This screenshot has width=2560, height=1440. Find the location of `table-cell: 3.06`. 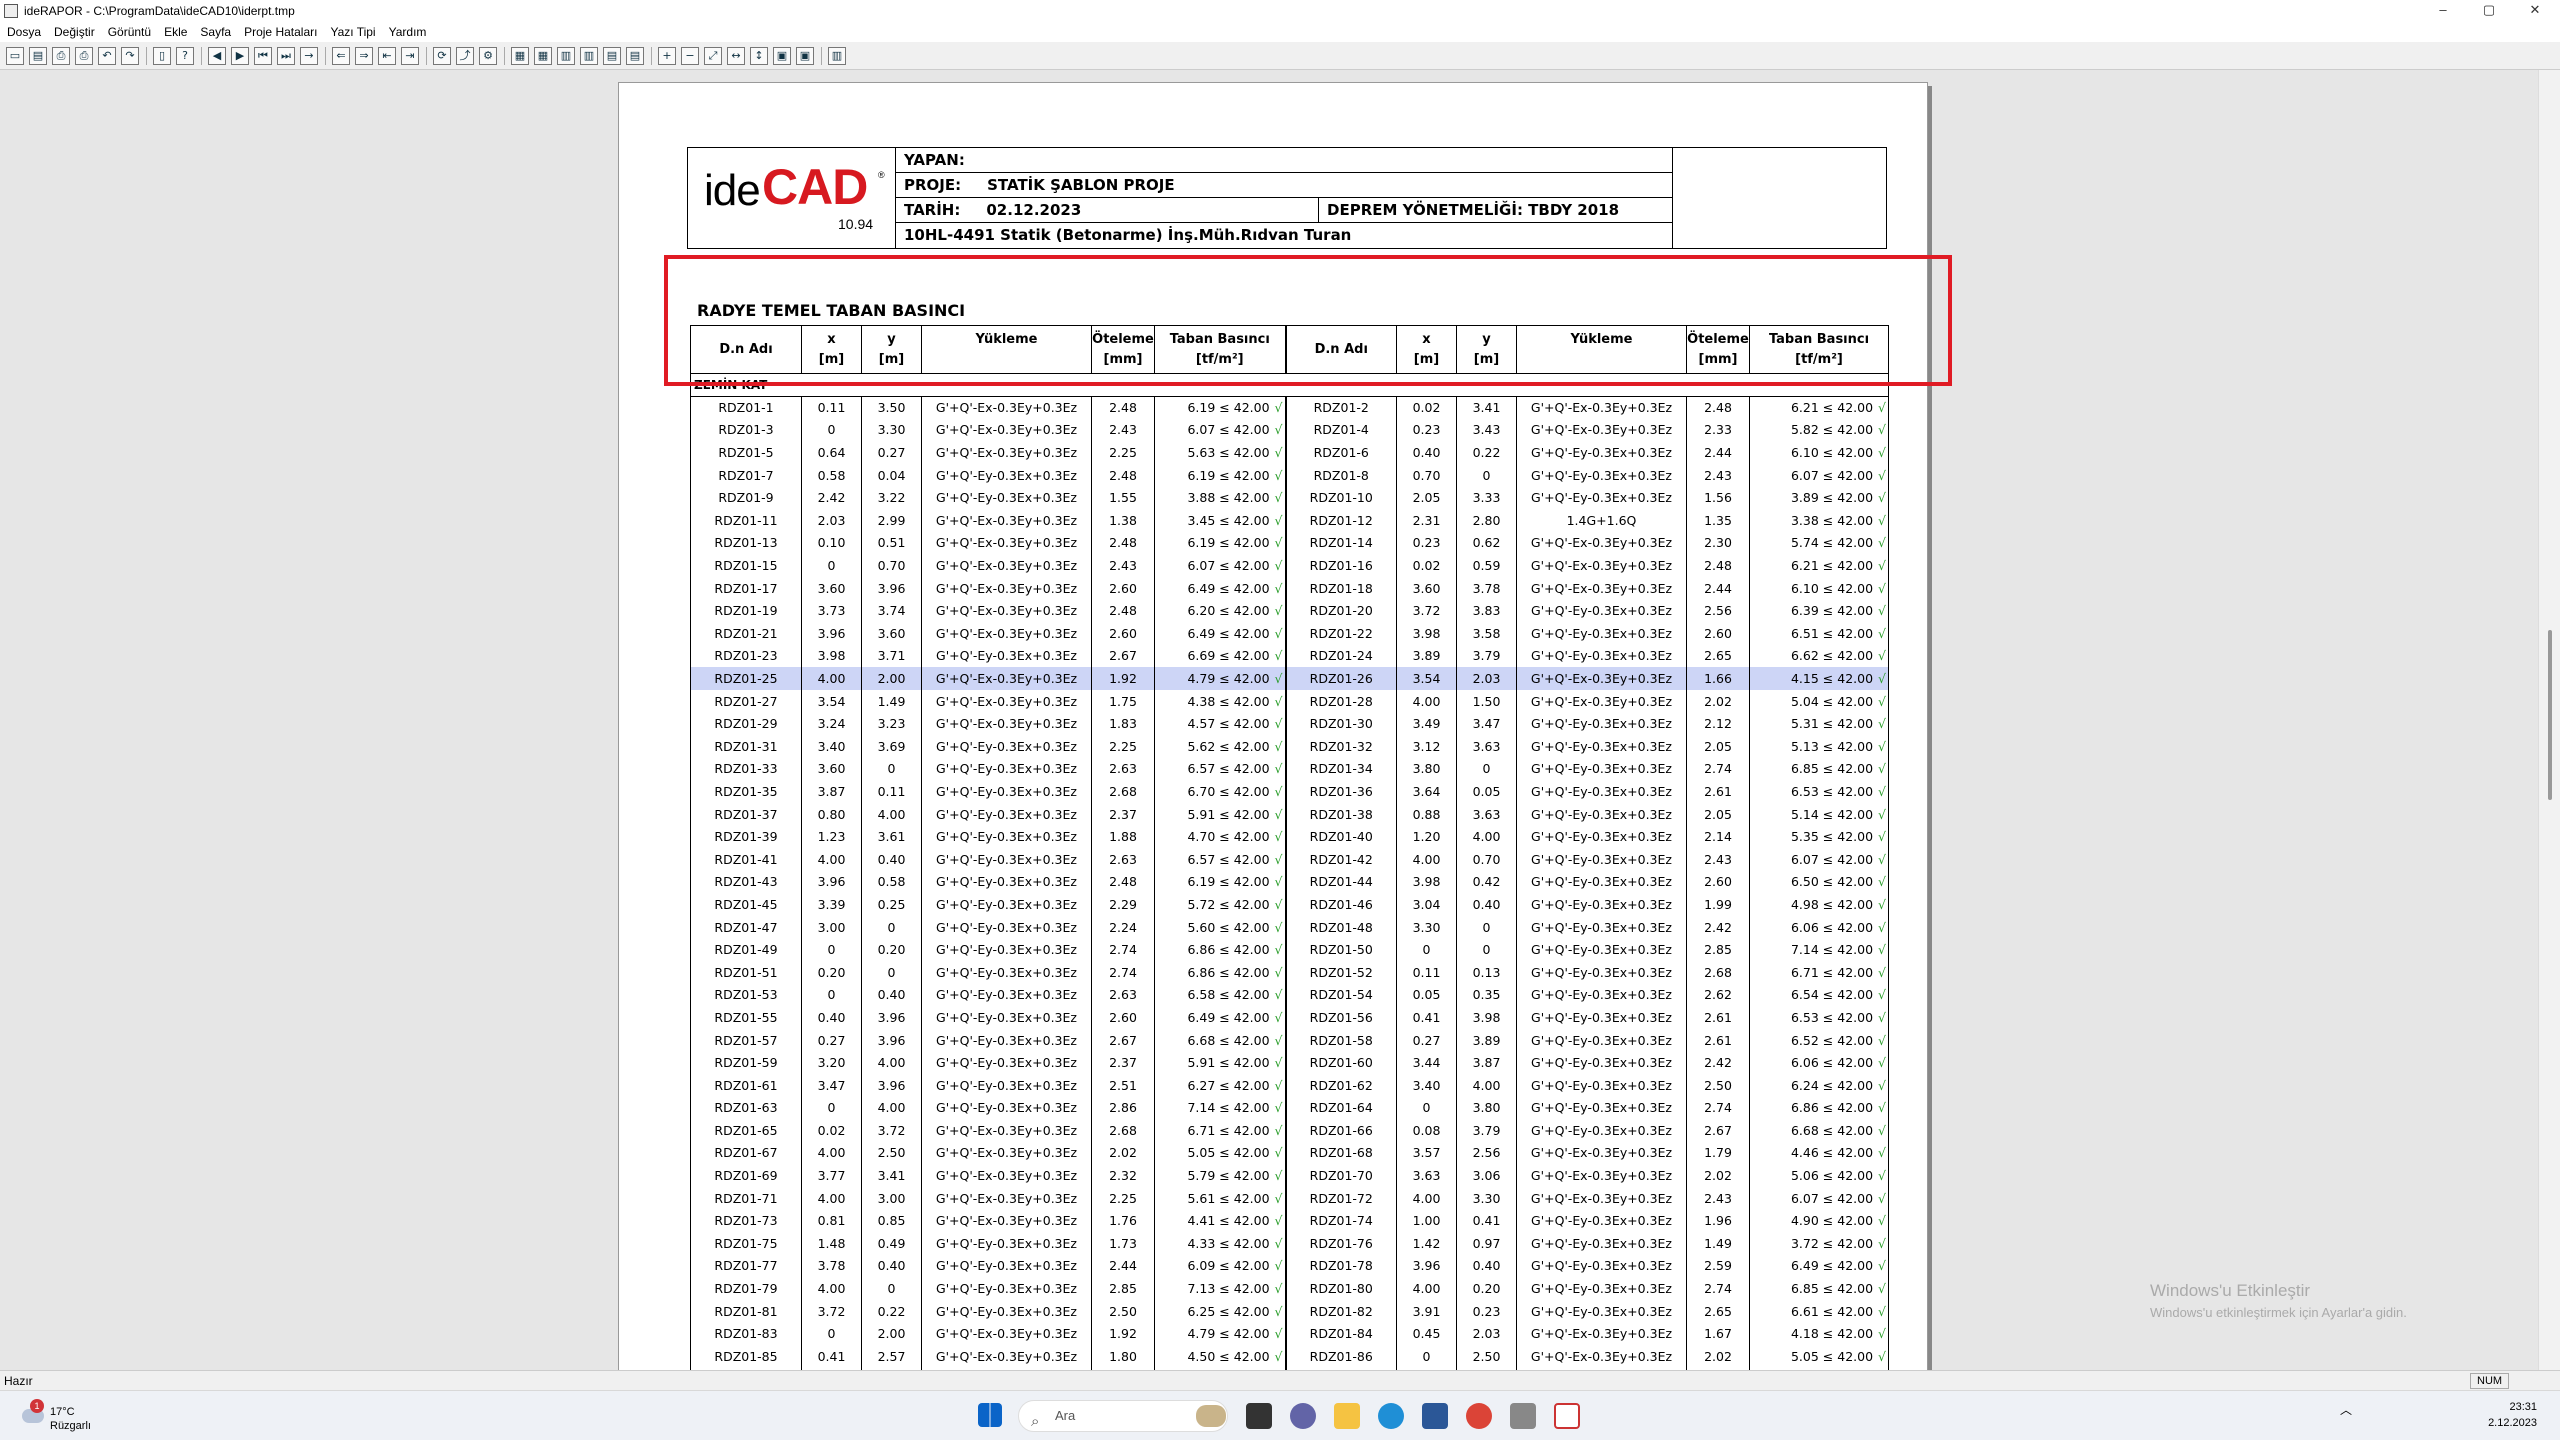

table-cell: 3.06 is located at coordinates (1486, 1175).